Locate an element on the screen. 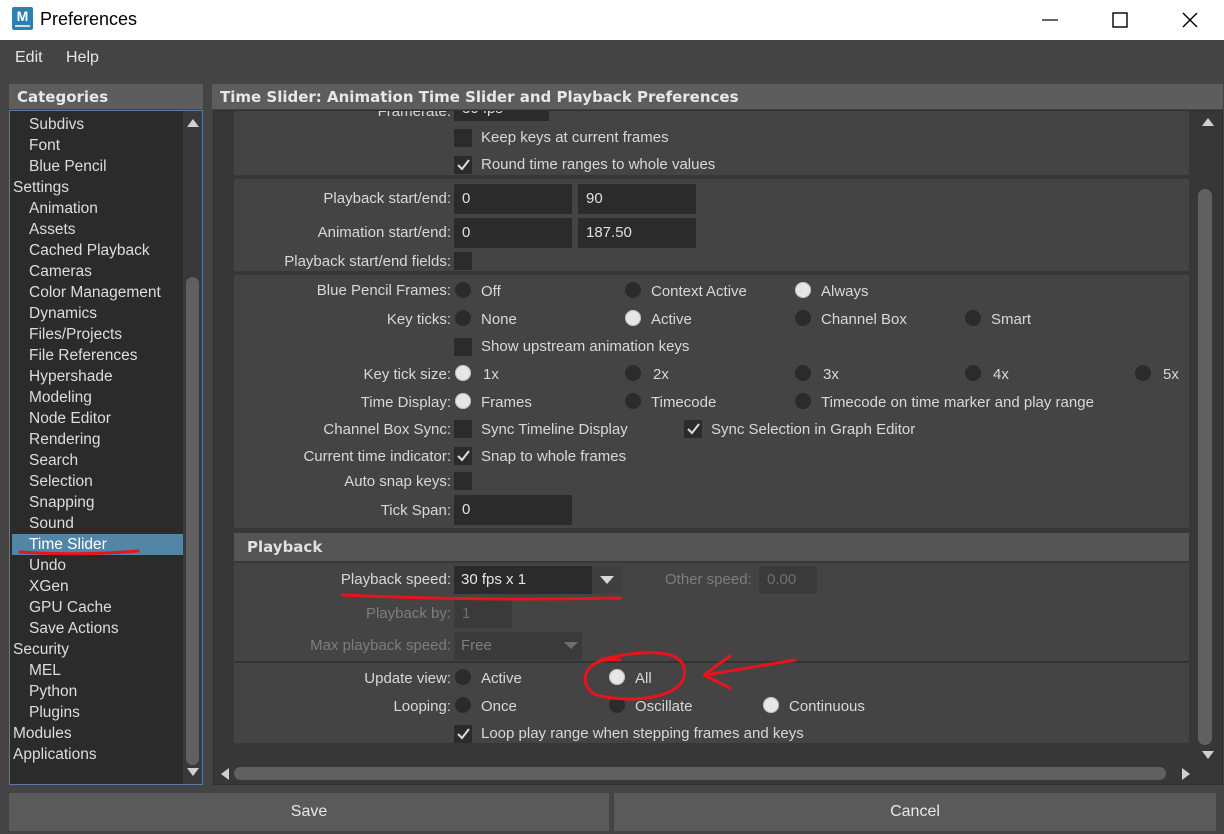 This screenshot has height=834, width=1224. category-item-file-references: File References is located at coordinates (83, 355).